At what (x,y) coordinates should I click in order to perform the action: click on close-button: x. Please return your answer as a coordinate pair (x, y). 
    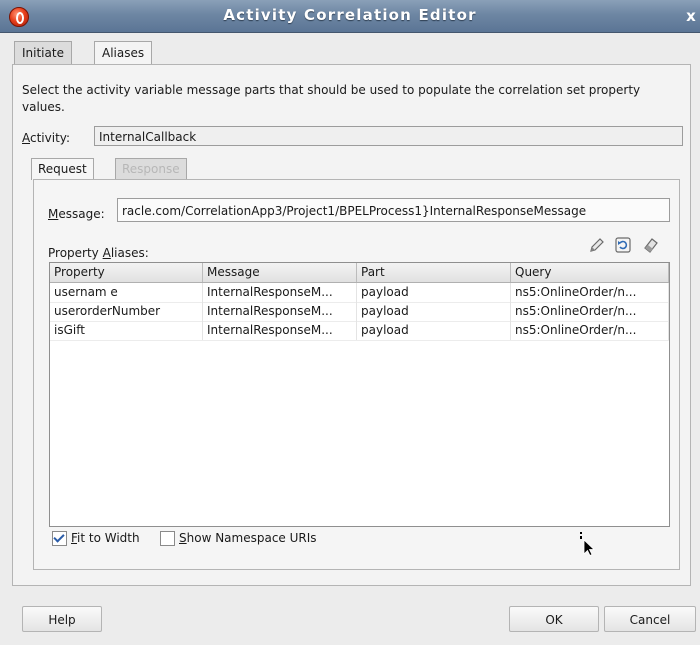
    Looking at the image, I should click on (691, 16).